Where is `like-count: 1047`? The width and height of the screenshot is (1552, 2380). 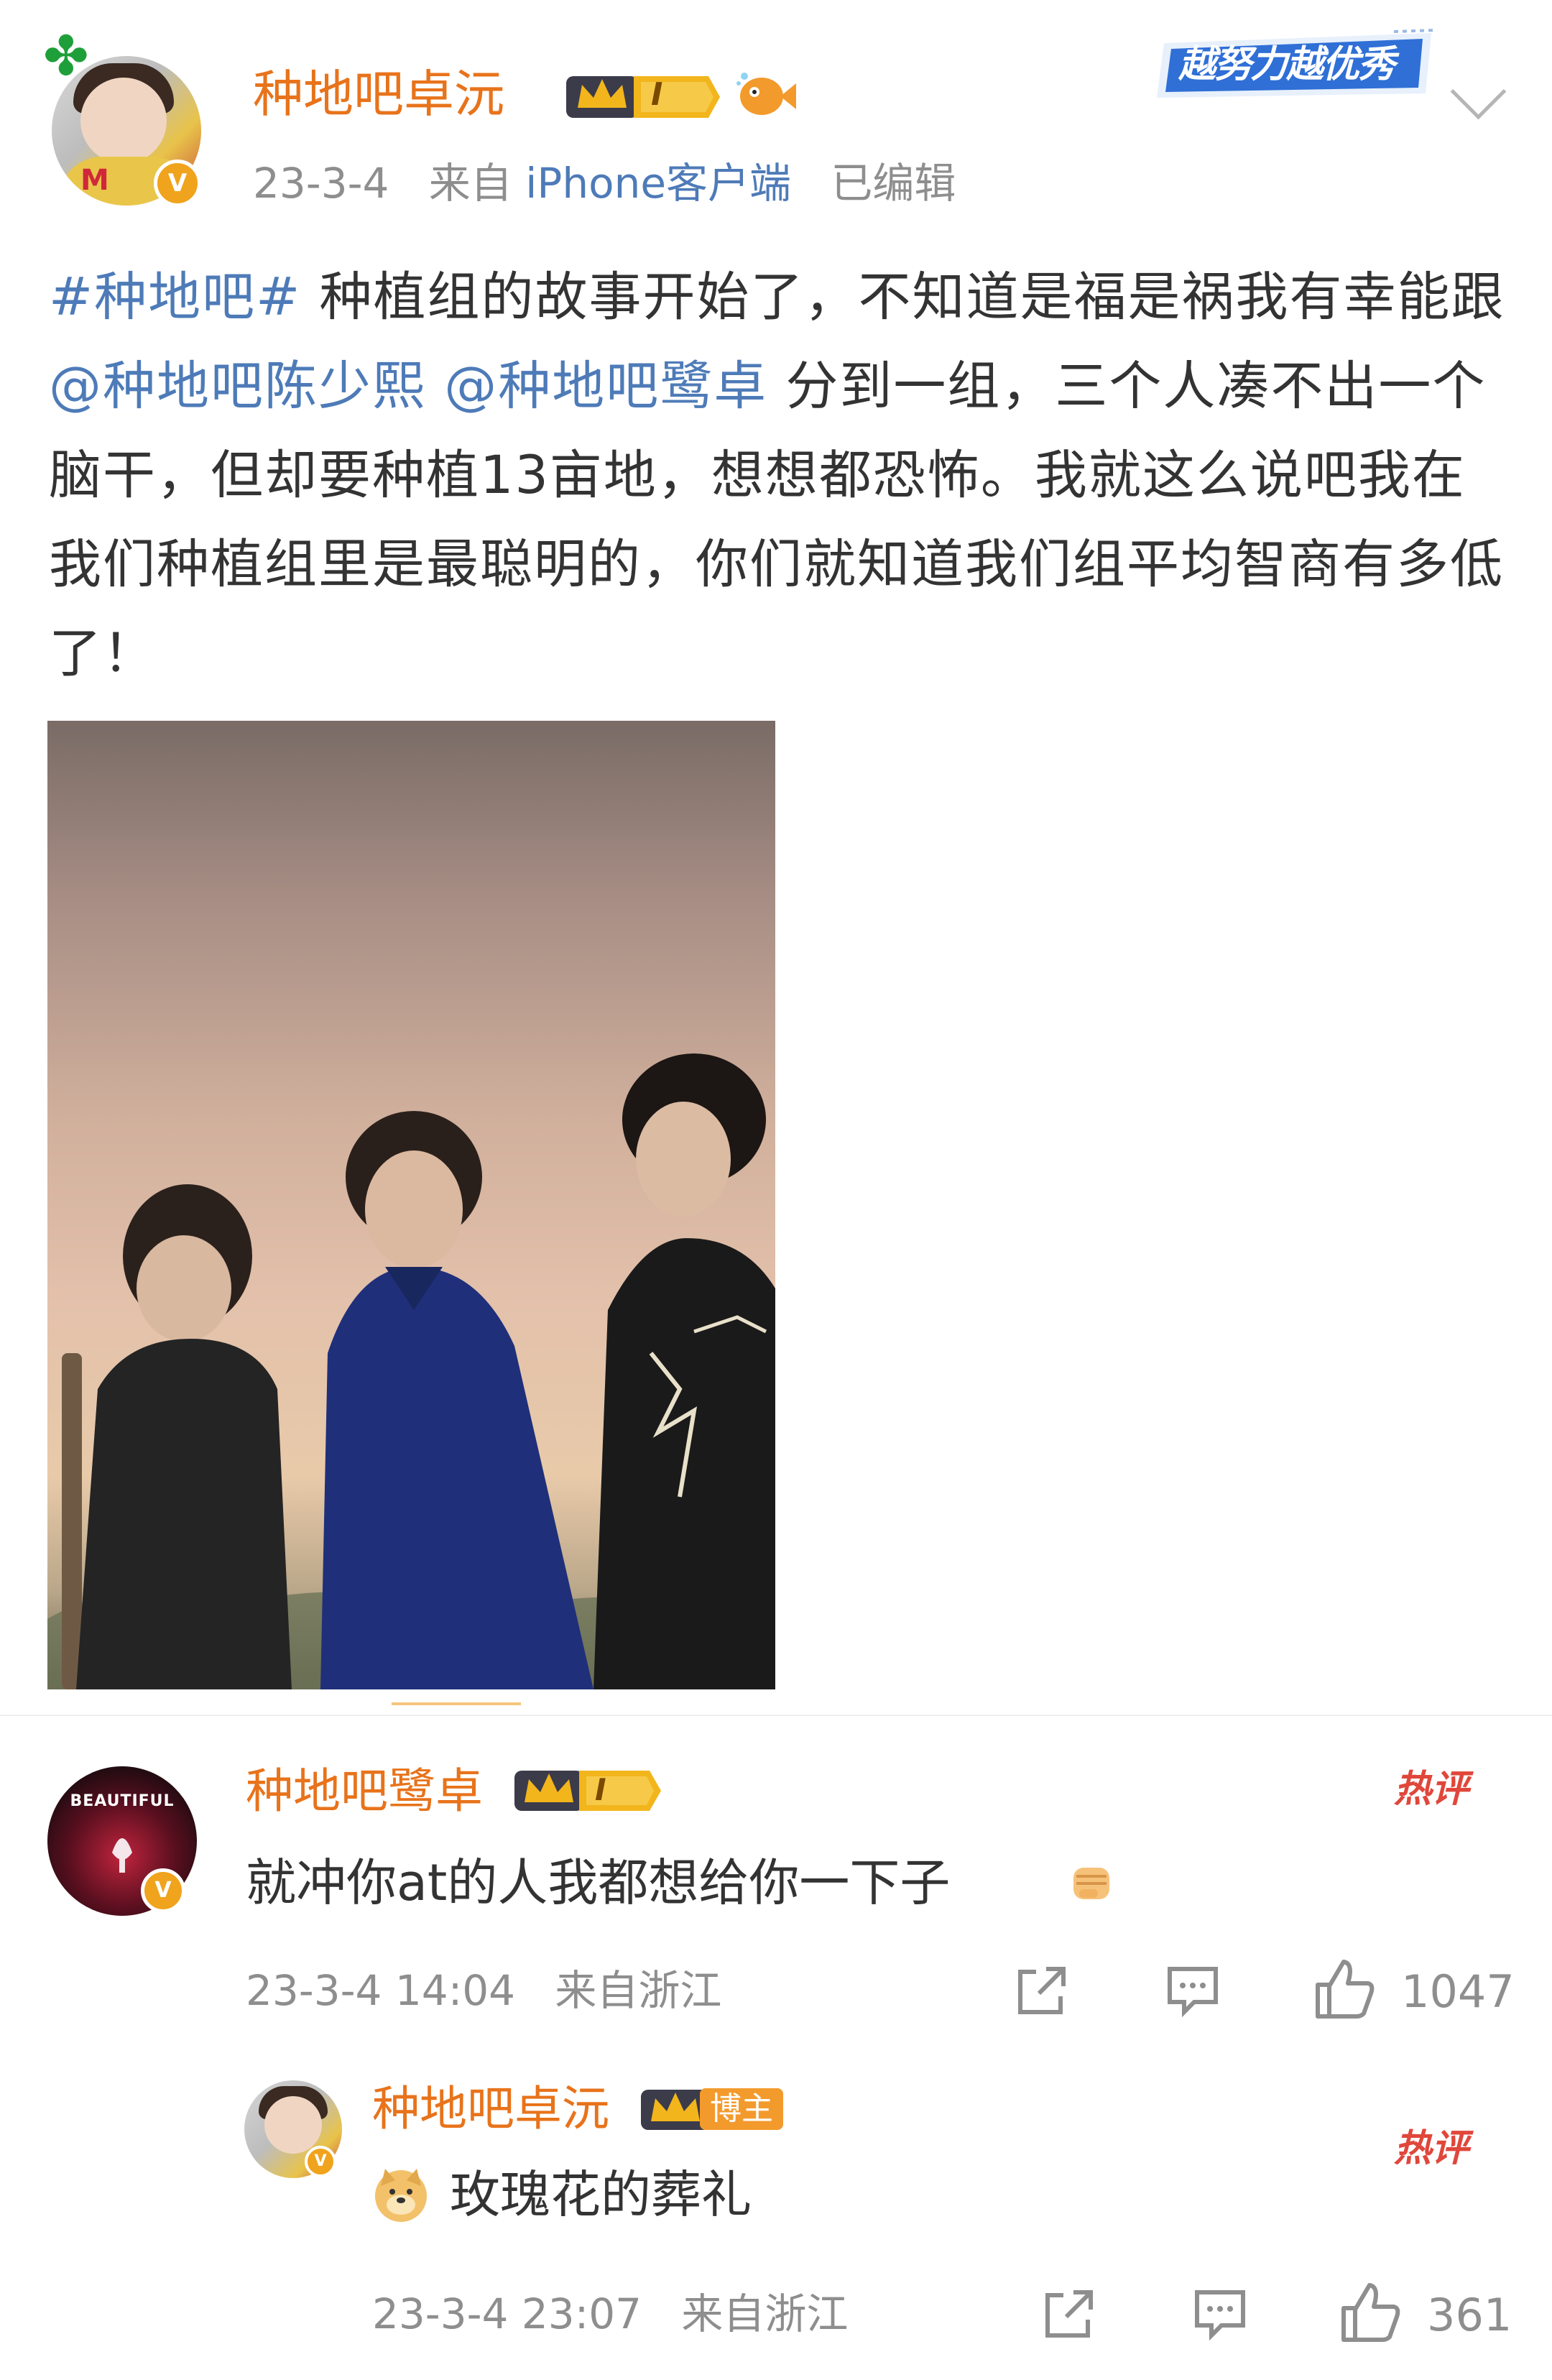
like-count: 1047 is located at coordinates (1458, 1991).